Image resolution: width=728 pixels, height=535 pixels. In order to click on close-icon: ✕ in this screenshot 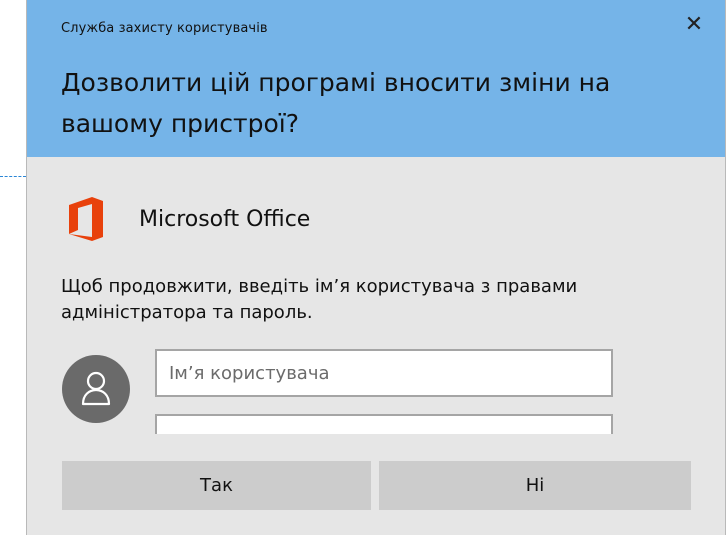, I will do `click(694, 25)`.